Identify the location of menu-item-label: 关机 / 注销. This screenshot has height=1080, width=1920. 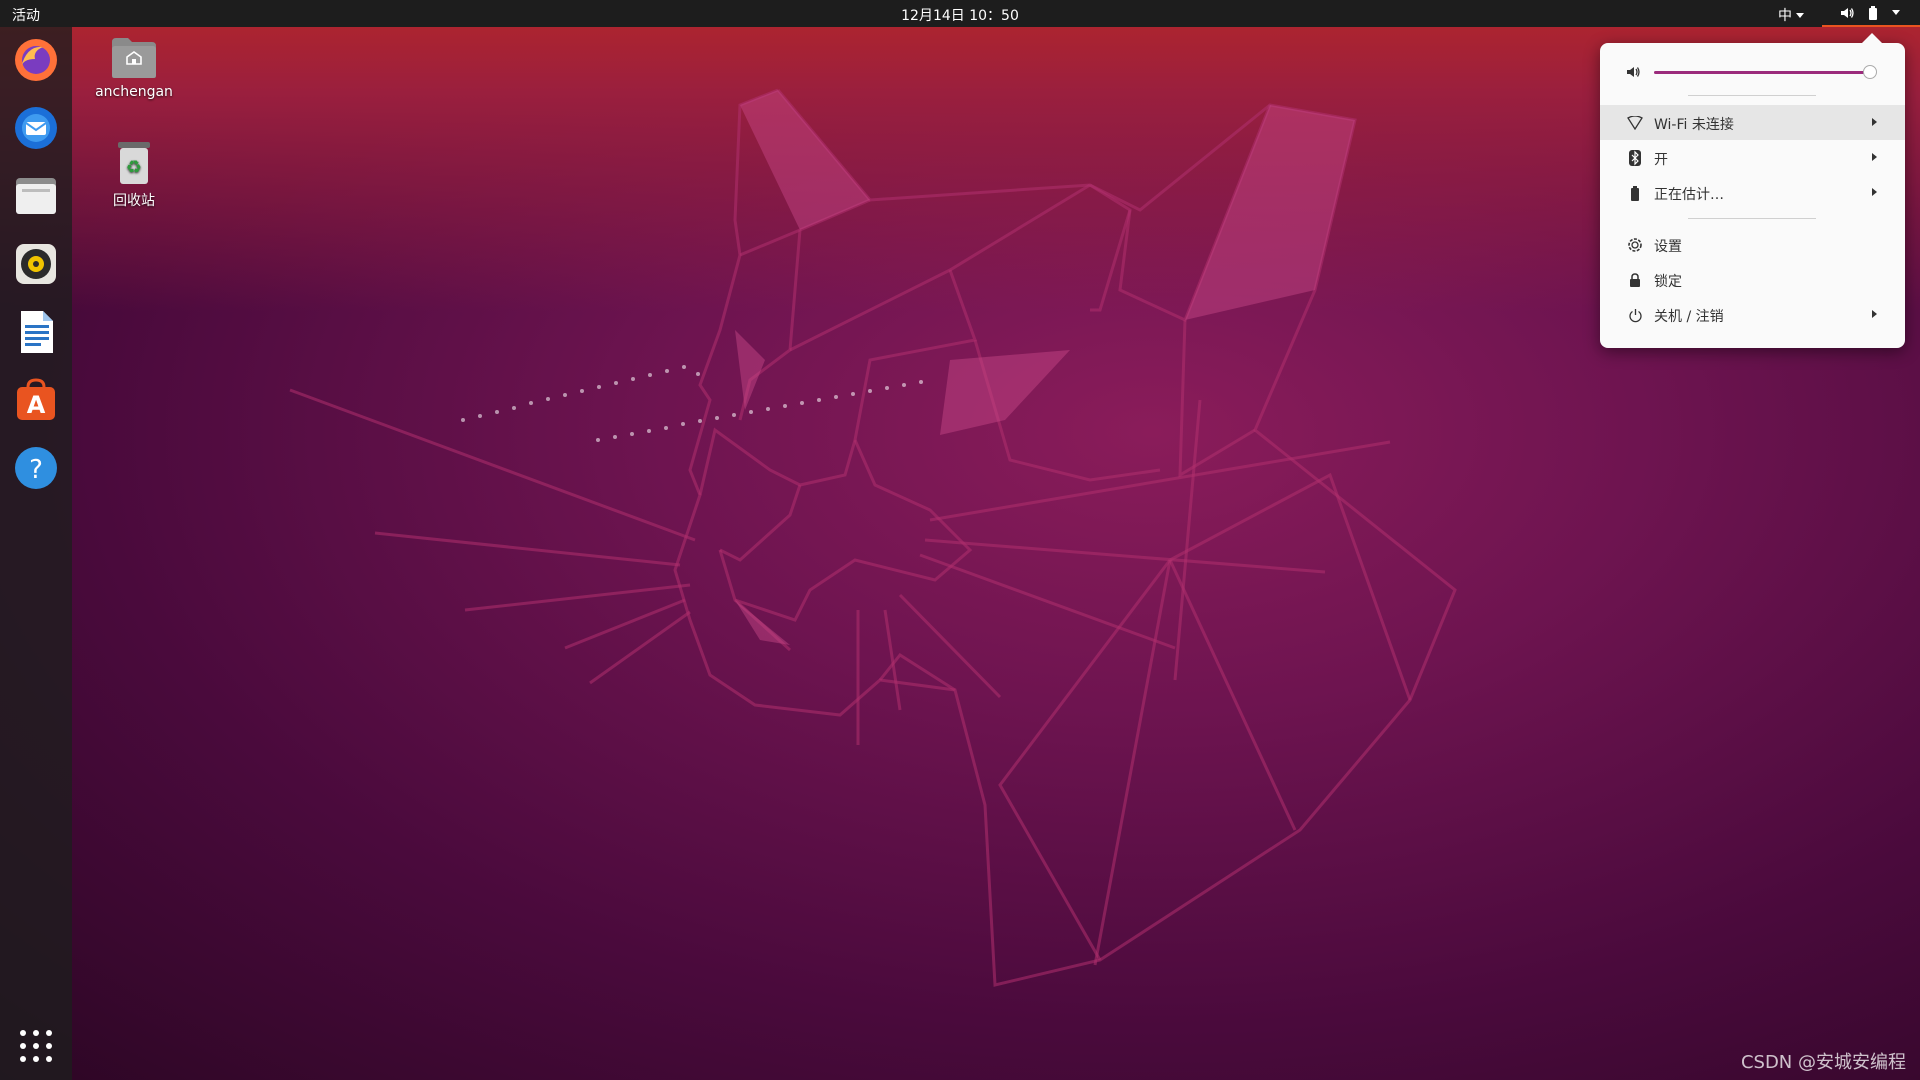
(1689, 317).